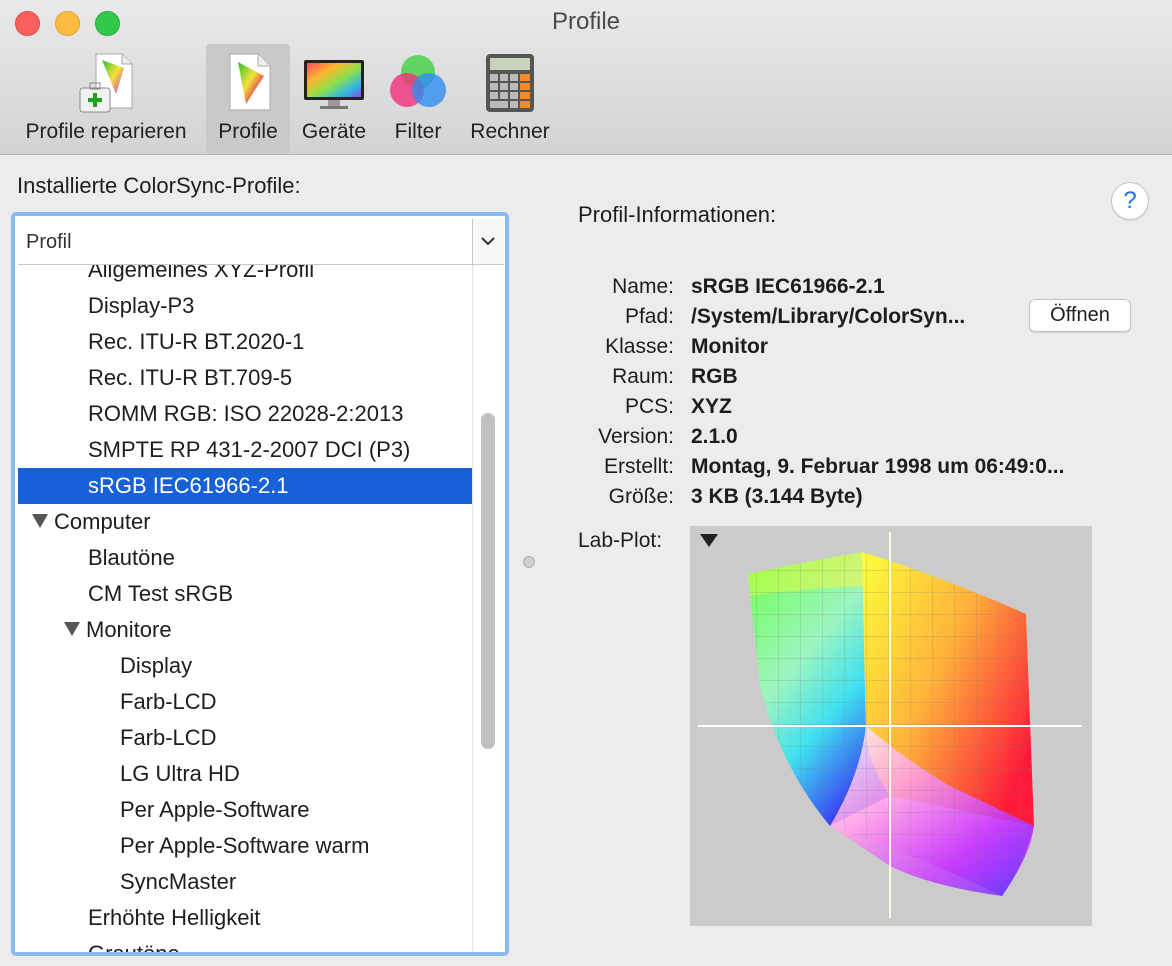 The height and width of the screenshot is (966, 1172). Describe the element at coordinates (643, 376) in the screenshot. I see `space-label: Raum:` at that location.